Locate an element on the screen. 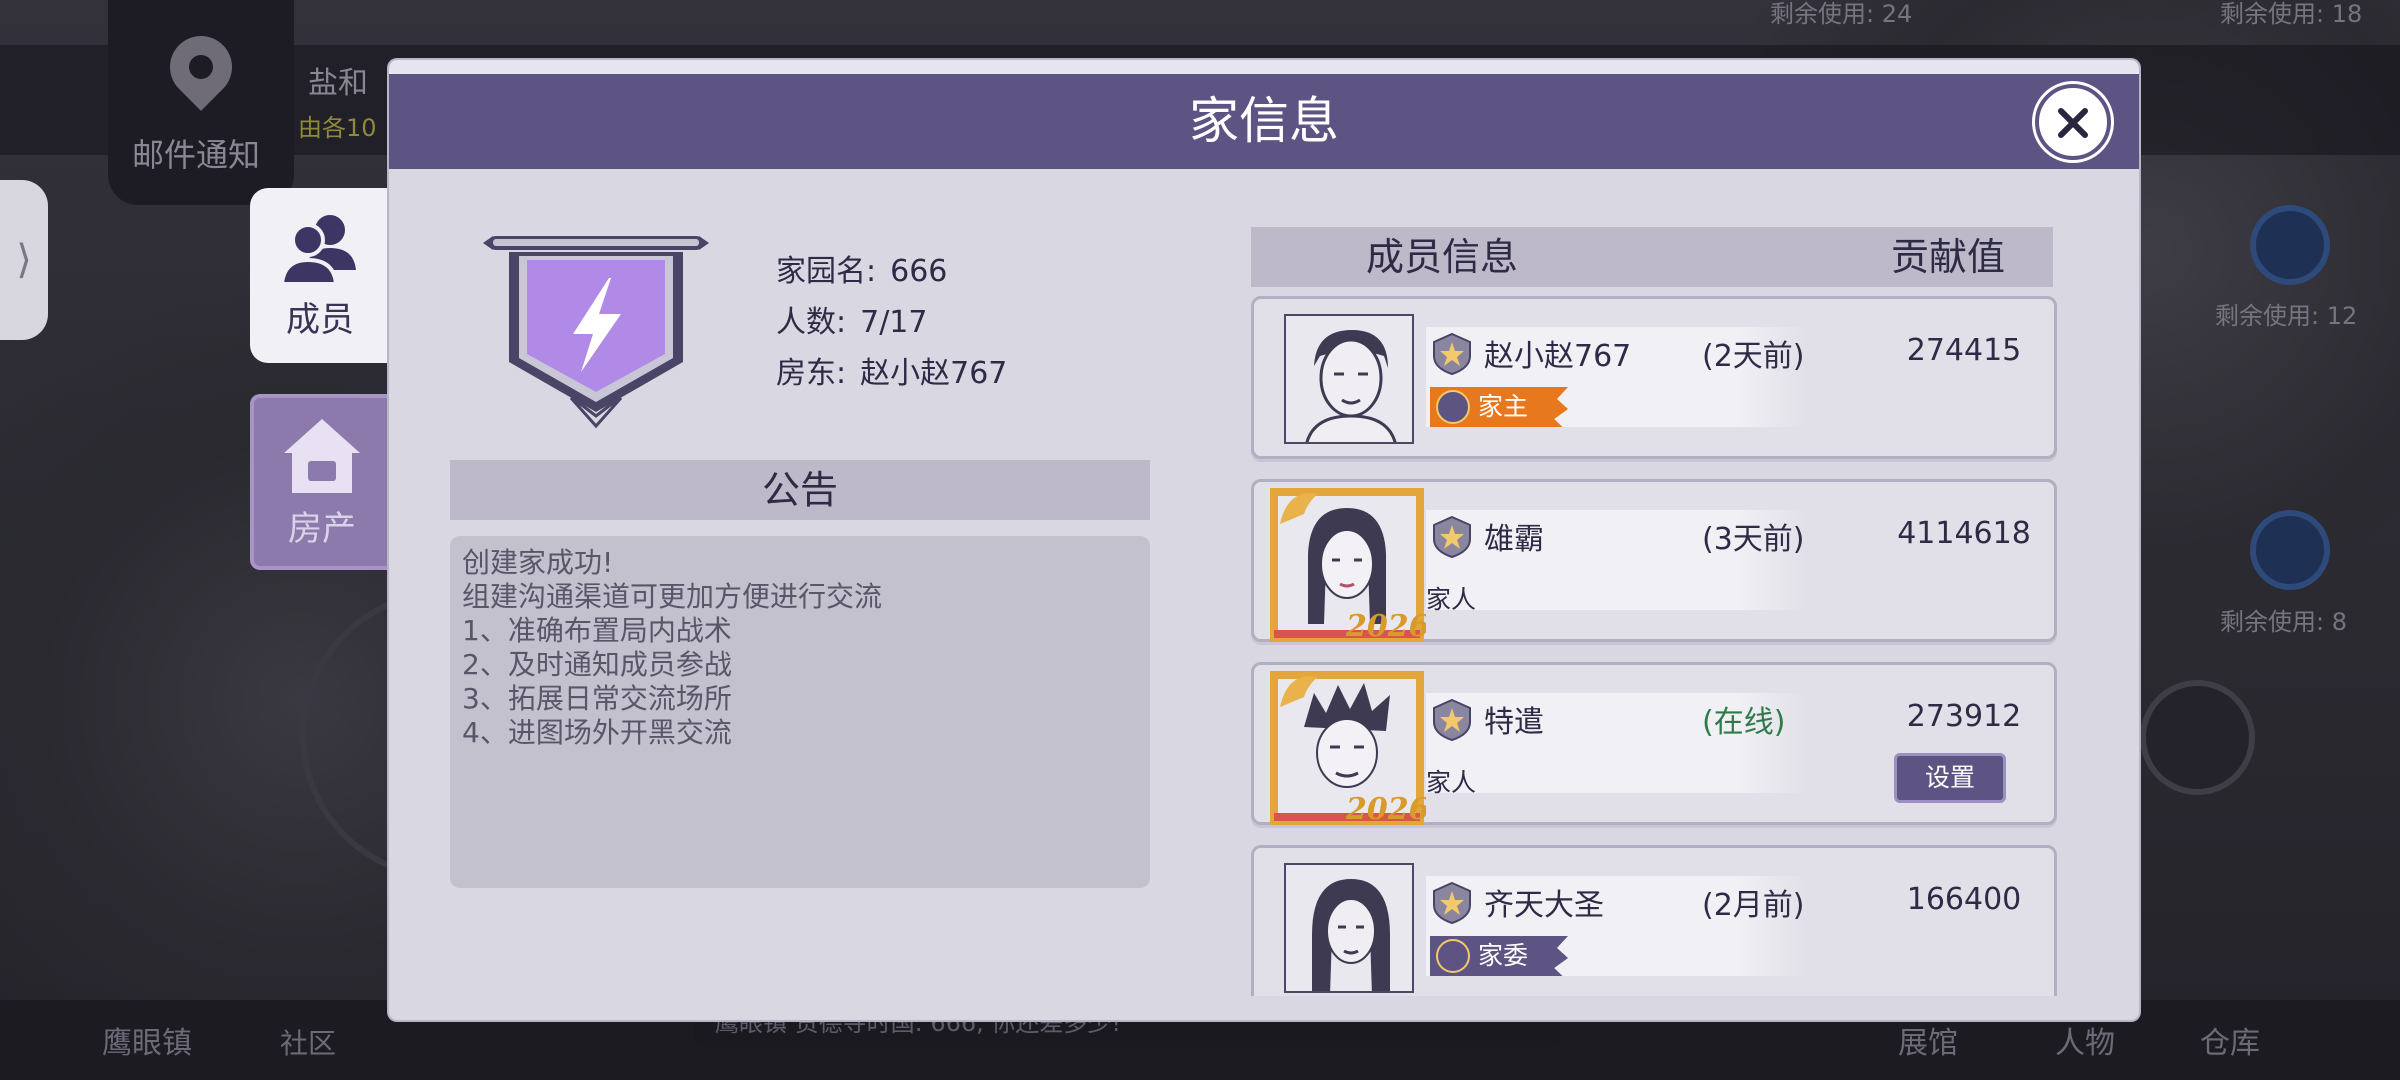  side-drawer-handle: ⟩ is located at coordinates (24, 260).